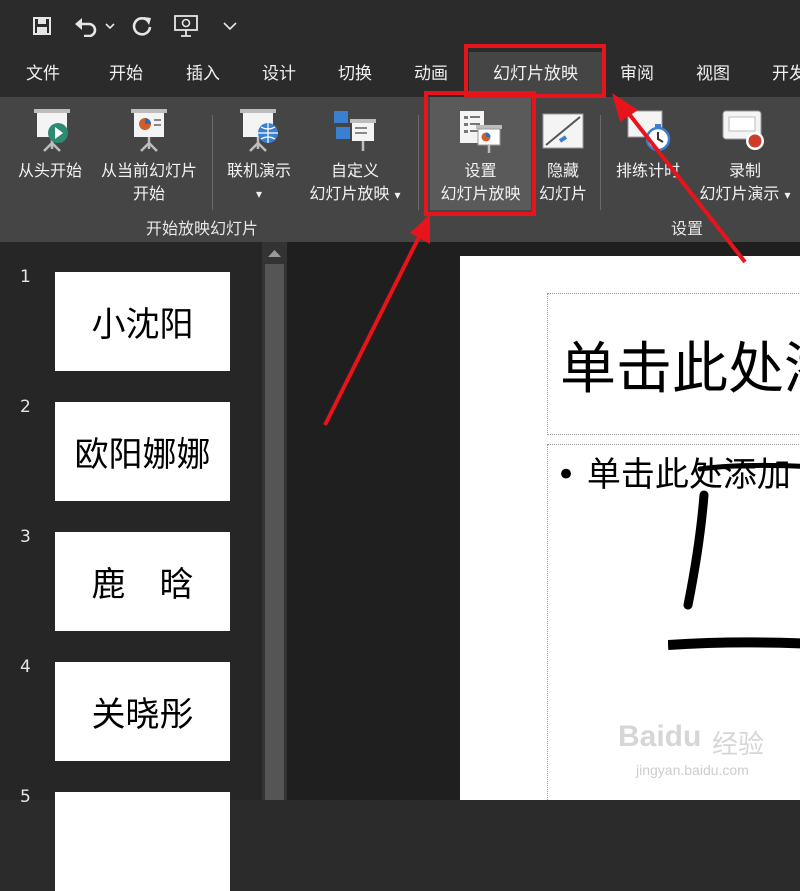 The image size is (800, 891). I want to click on custom-slideshow-dropdown: ▾, so click(398, 195).